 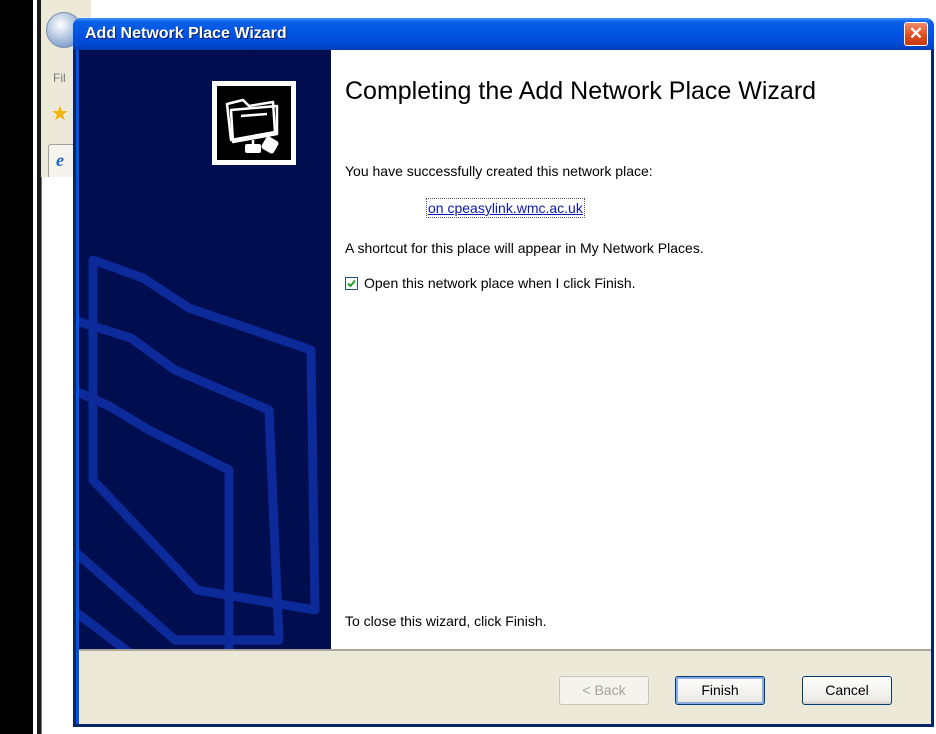 I want to click on closing-instruction: To close this wizard, click Finish., so click(x=446, y=621).